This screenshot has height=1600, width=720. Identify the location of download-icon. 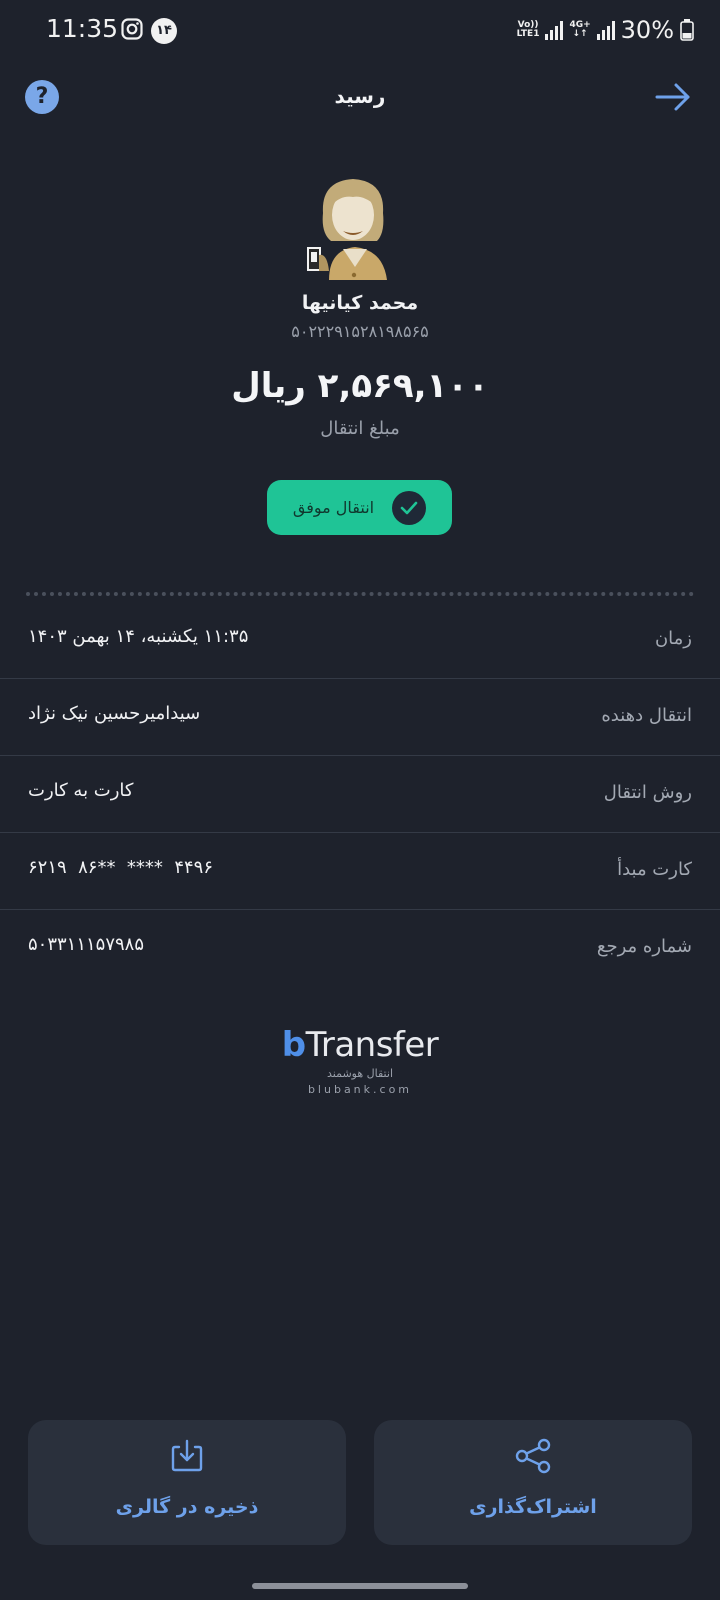
(187, 1458).